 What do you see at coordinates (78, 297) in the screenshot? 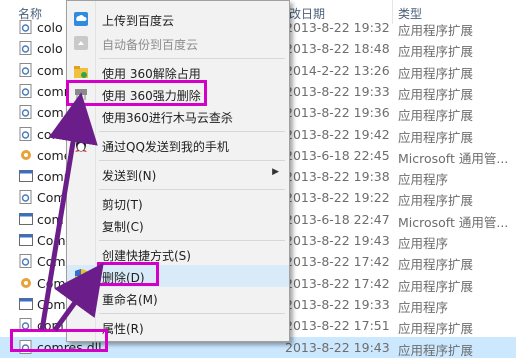
I see `arrow-to-delete` at bounding box center [78, 297].